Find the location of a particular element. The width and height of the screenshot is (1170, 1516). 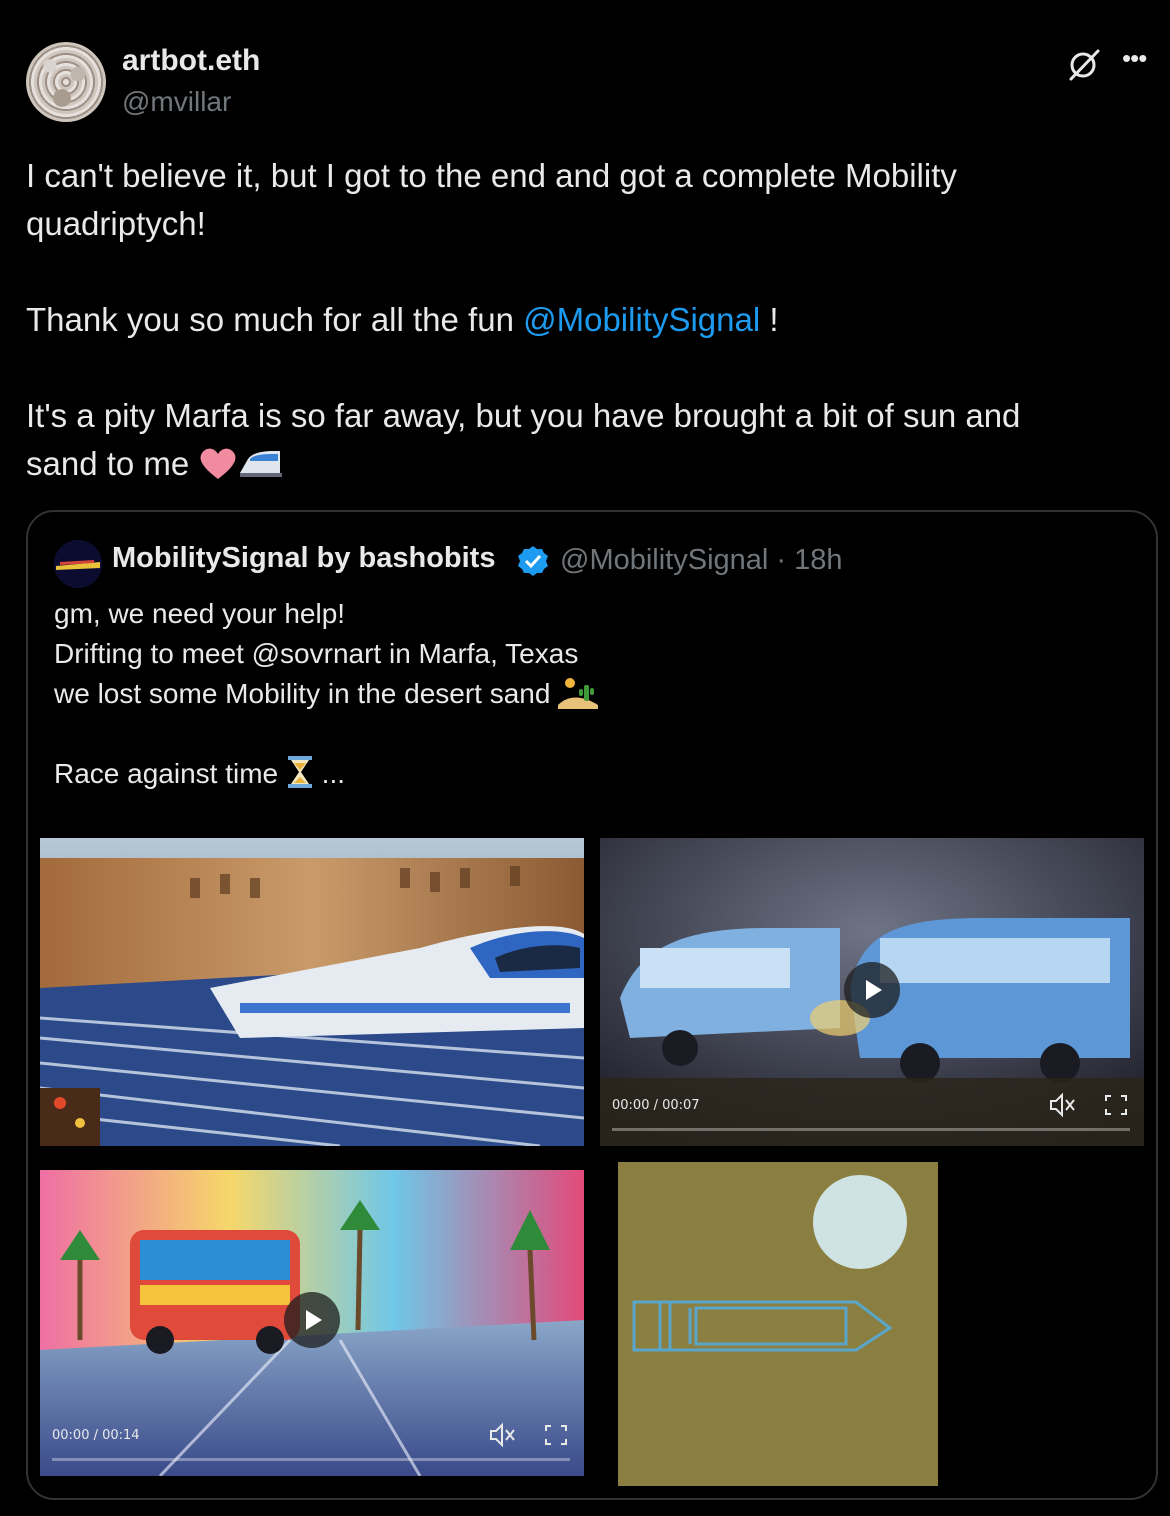

quoted-line-1: gm, we need your help! is located at coordinates (200, 613).